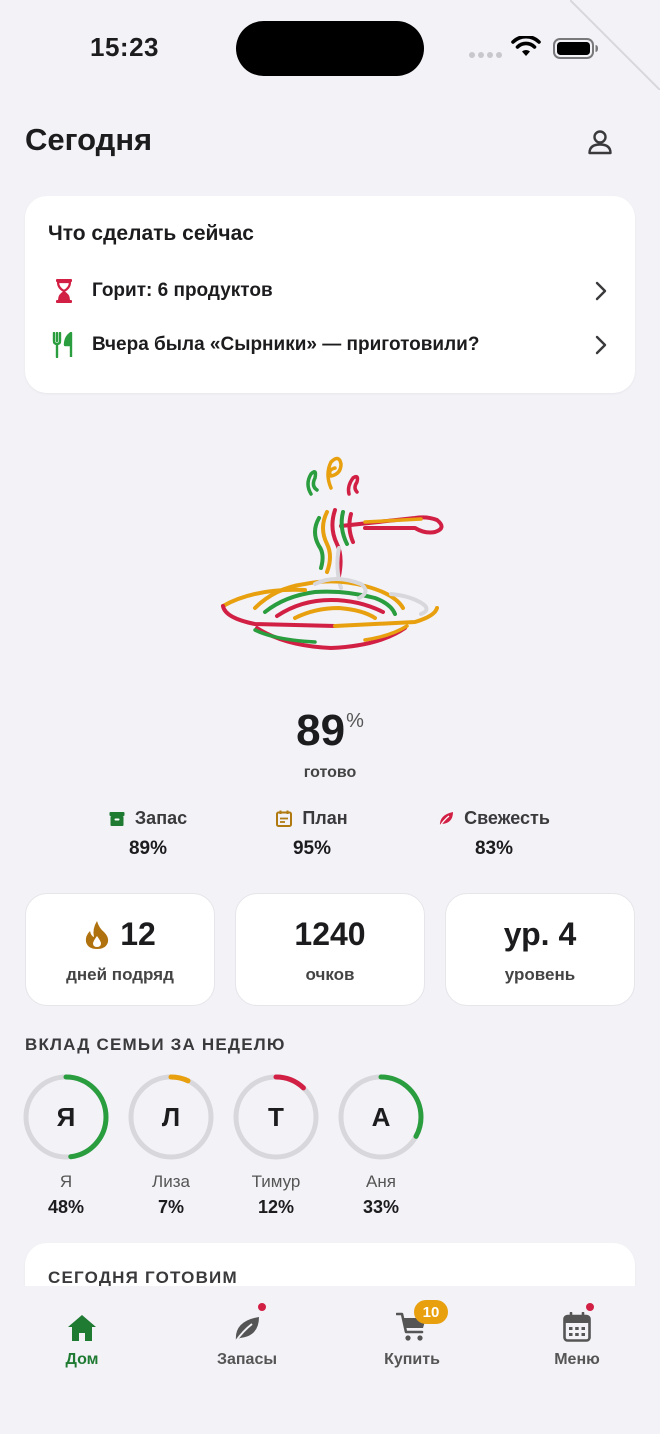 This screenshot has height=1434, width=660. Describe the element at coordinates (117, 818) in the screenshot. I see `box-icon` at that location.